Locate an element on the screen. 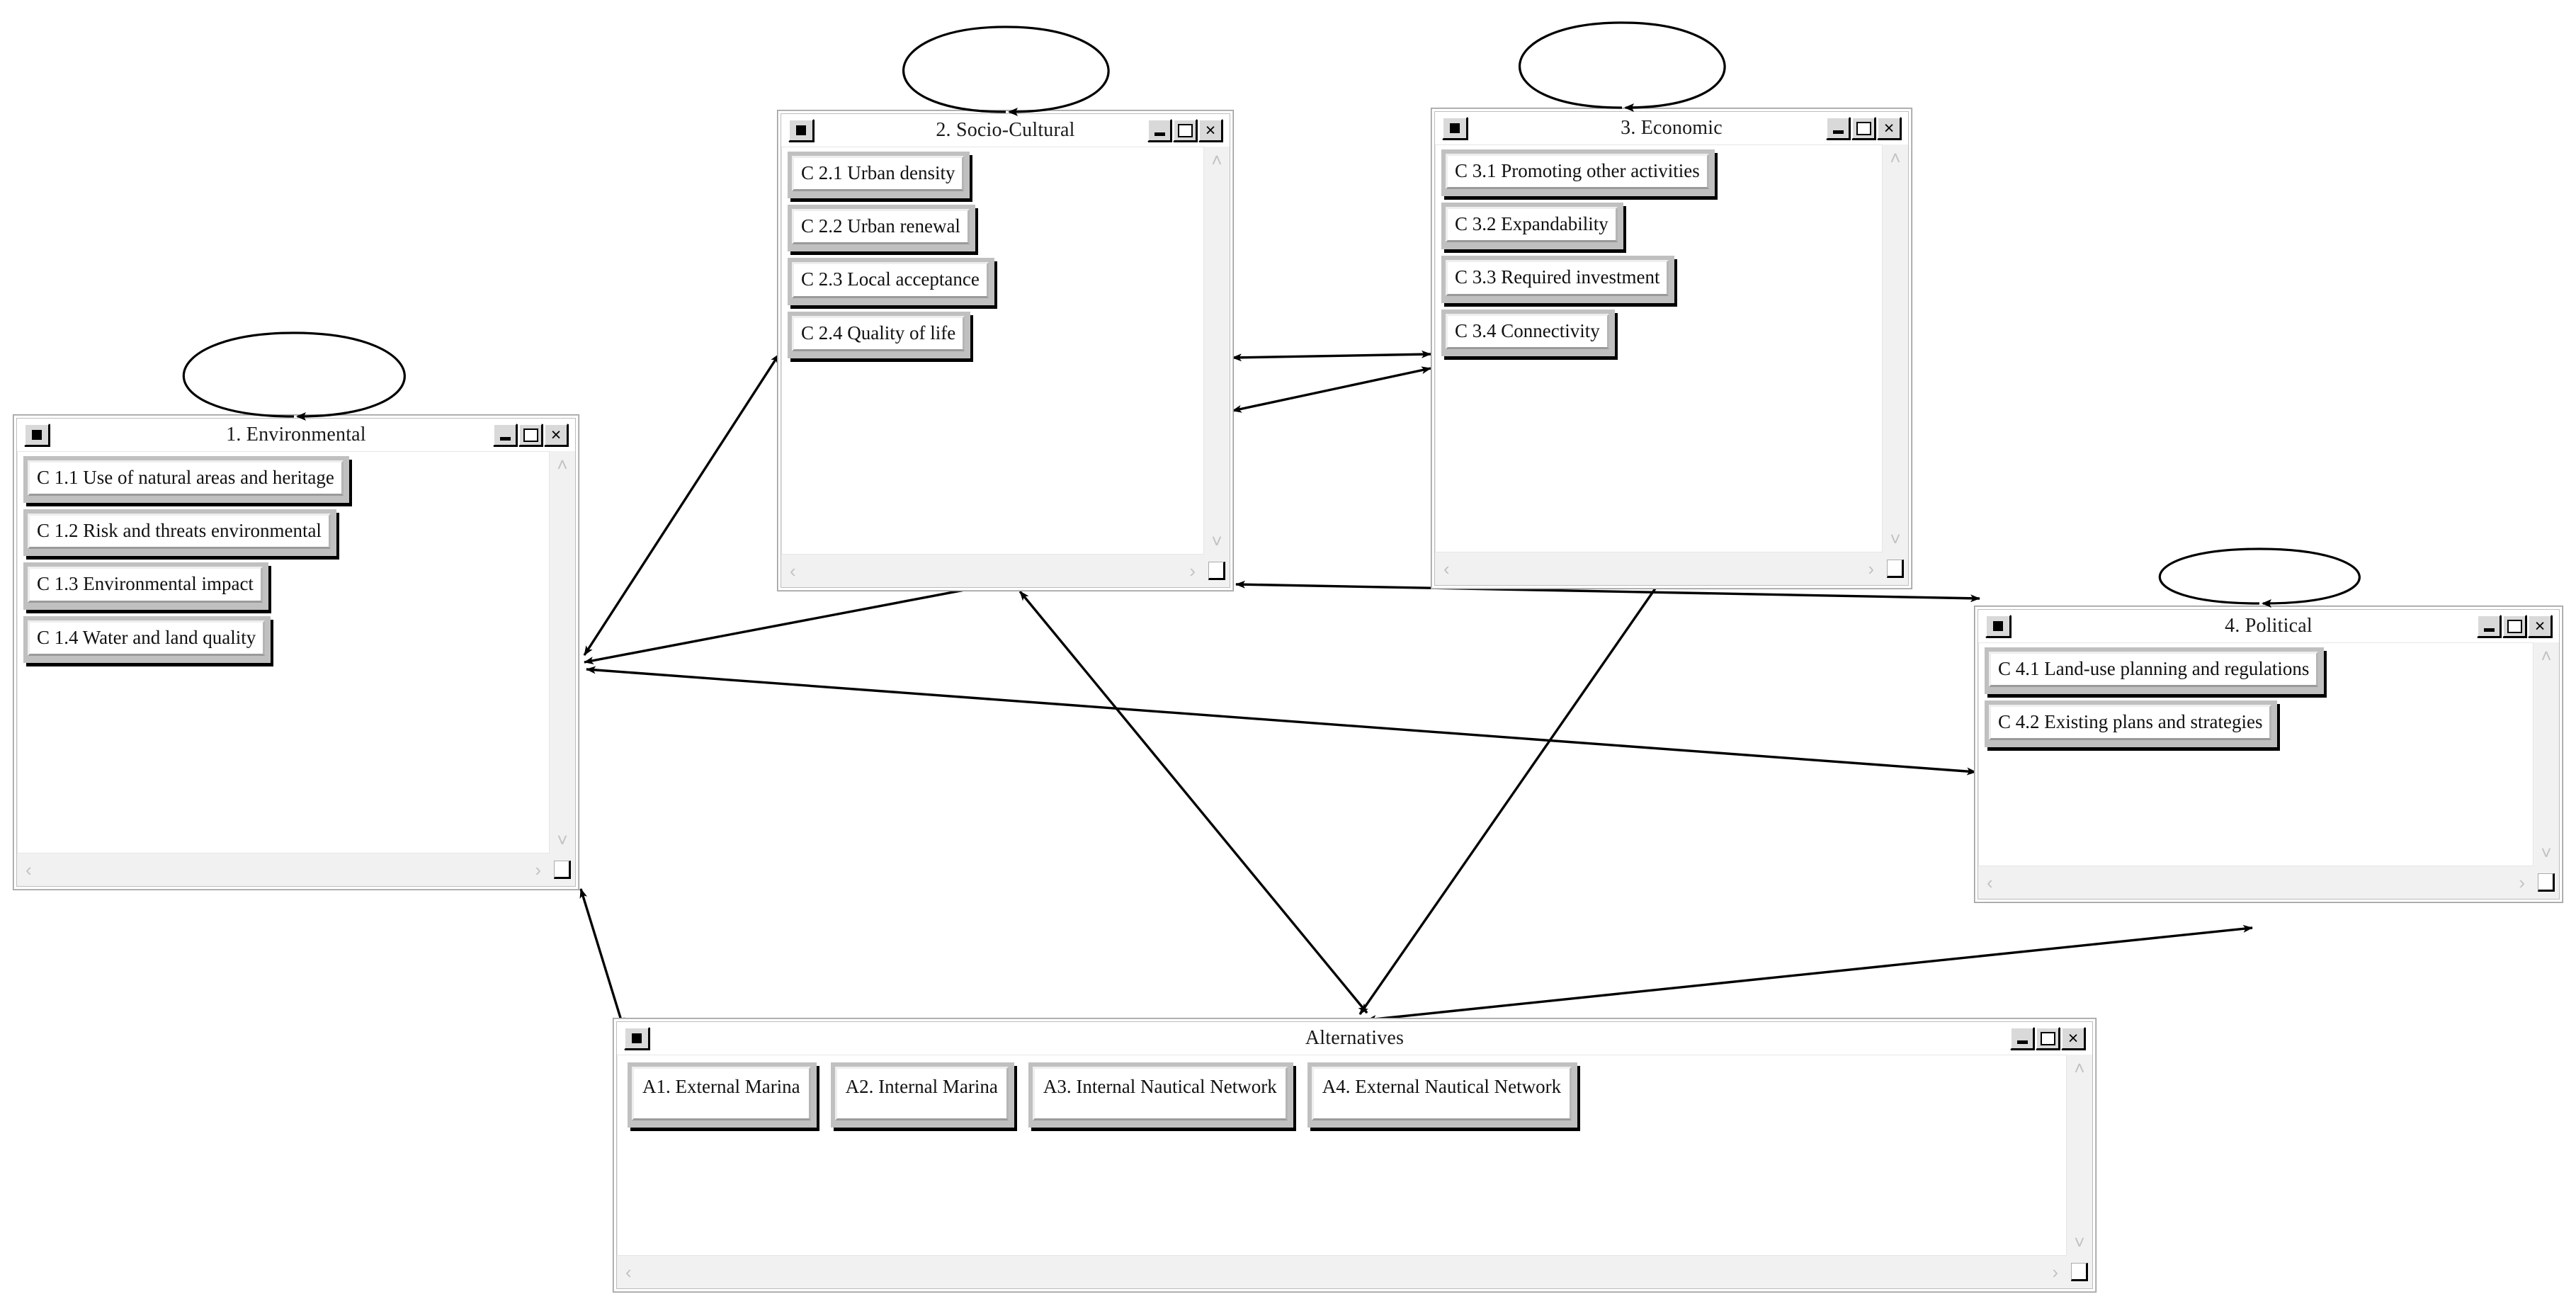  link-sociocultural-alternatives is located at coordinates (1193, 802).